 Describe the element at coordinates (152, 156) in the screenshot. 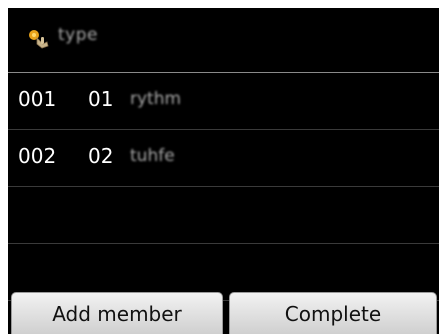

I see `member-name: tuhfe` at that location.